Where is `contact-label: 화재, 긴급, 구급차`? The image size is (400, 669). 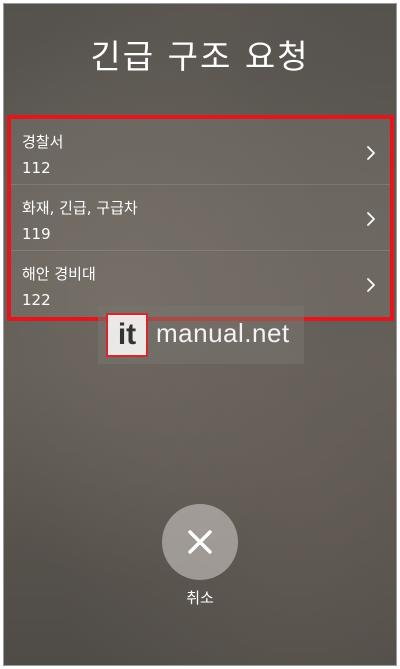
contact-label: 화재, 긴급, 구급차 is located at coordinates (80, 208).